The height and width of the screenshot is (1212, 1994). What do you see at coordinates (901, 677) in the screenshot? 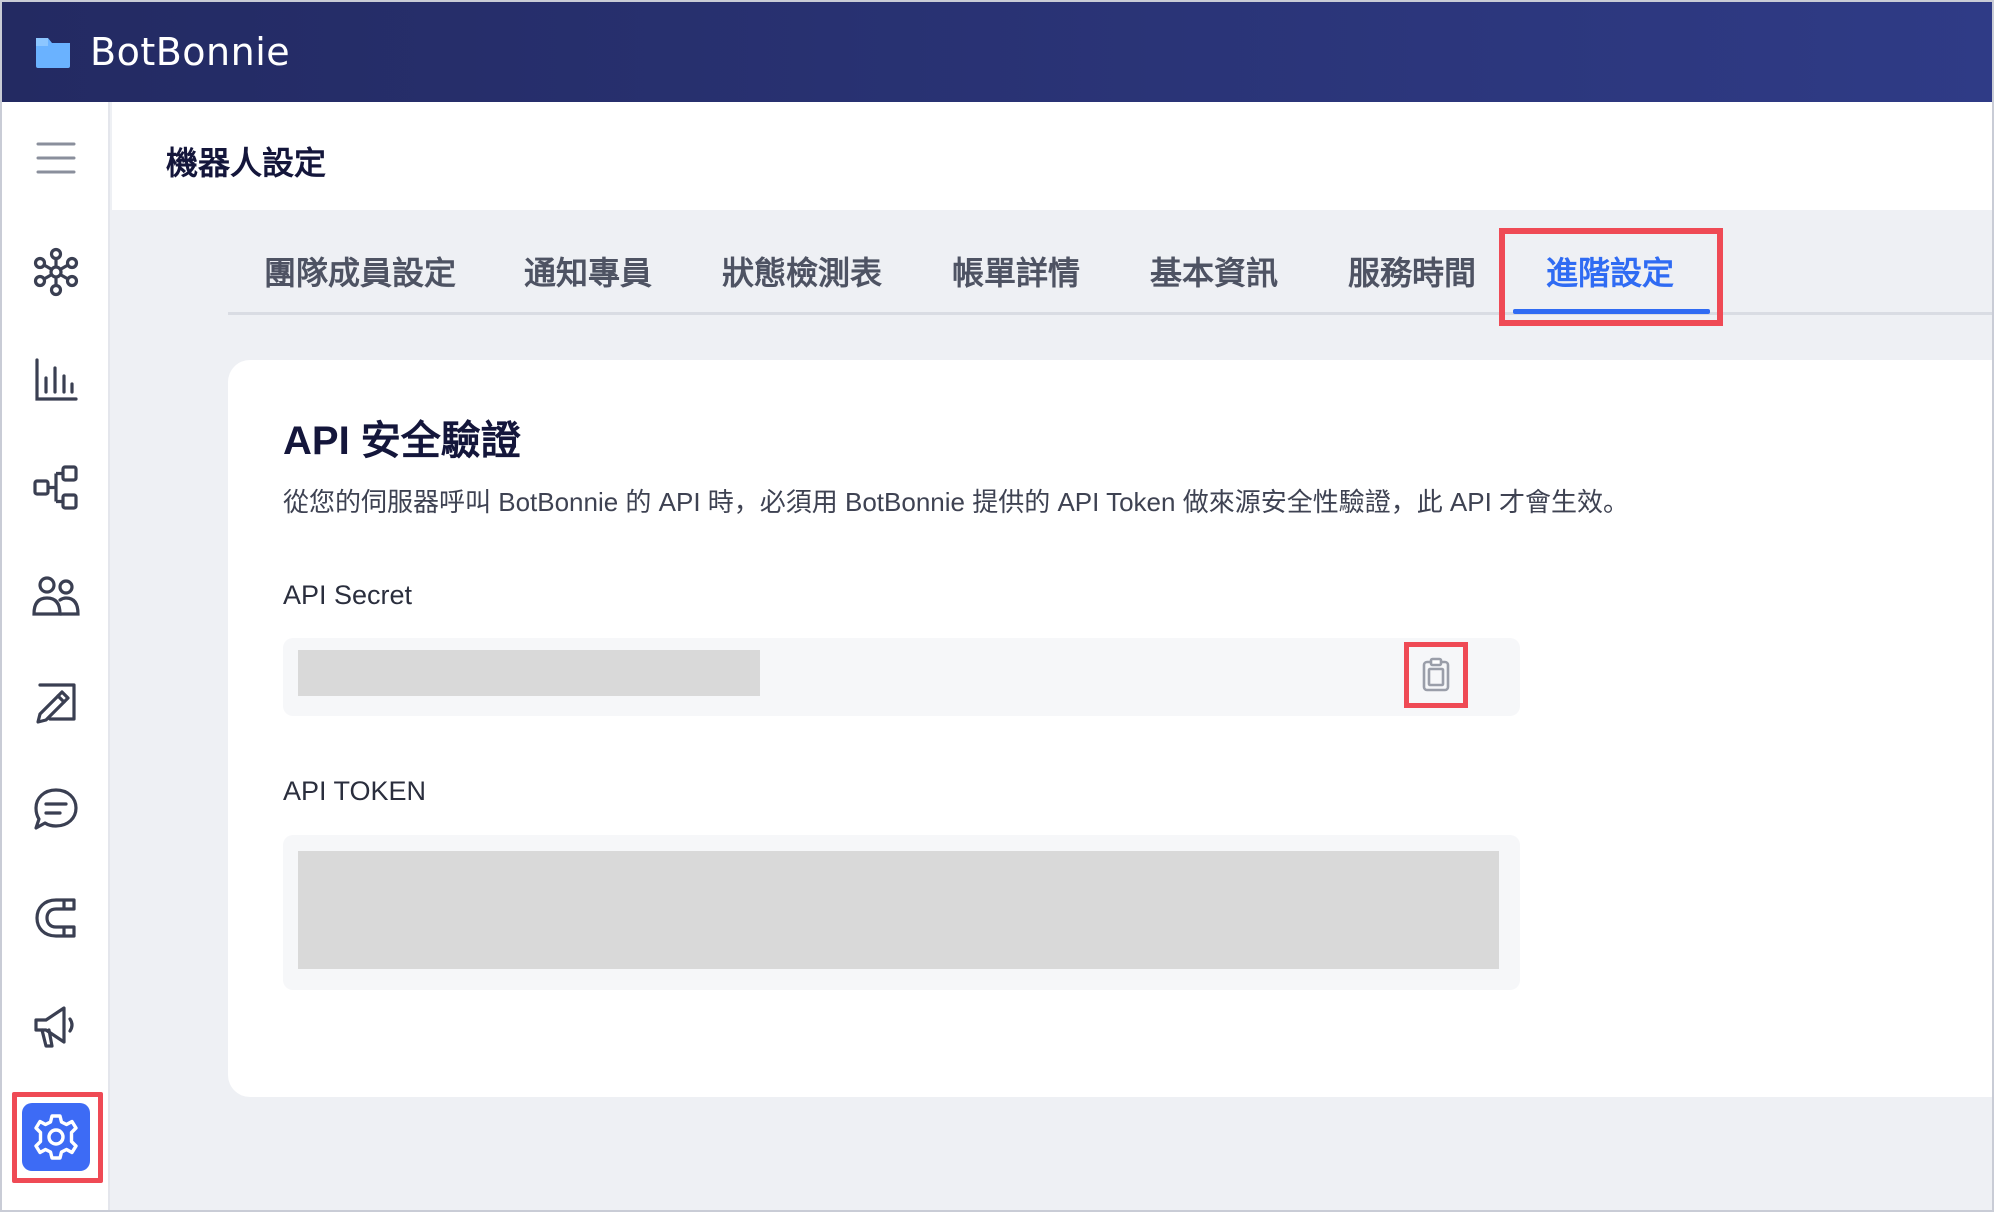
I see `api-secret-field` at bounding box center [901, 677].